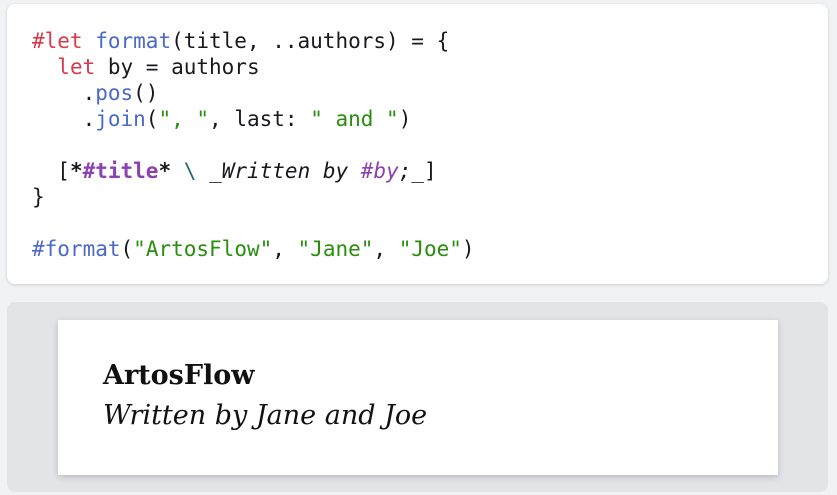 This screenshot has width=837, height=495. What do you see at coordinates (146, 93) in the screenshot?
I see `code-text: ()` at bounding box center [146, 93].